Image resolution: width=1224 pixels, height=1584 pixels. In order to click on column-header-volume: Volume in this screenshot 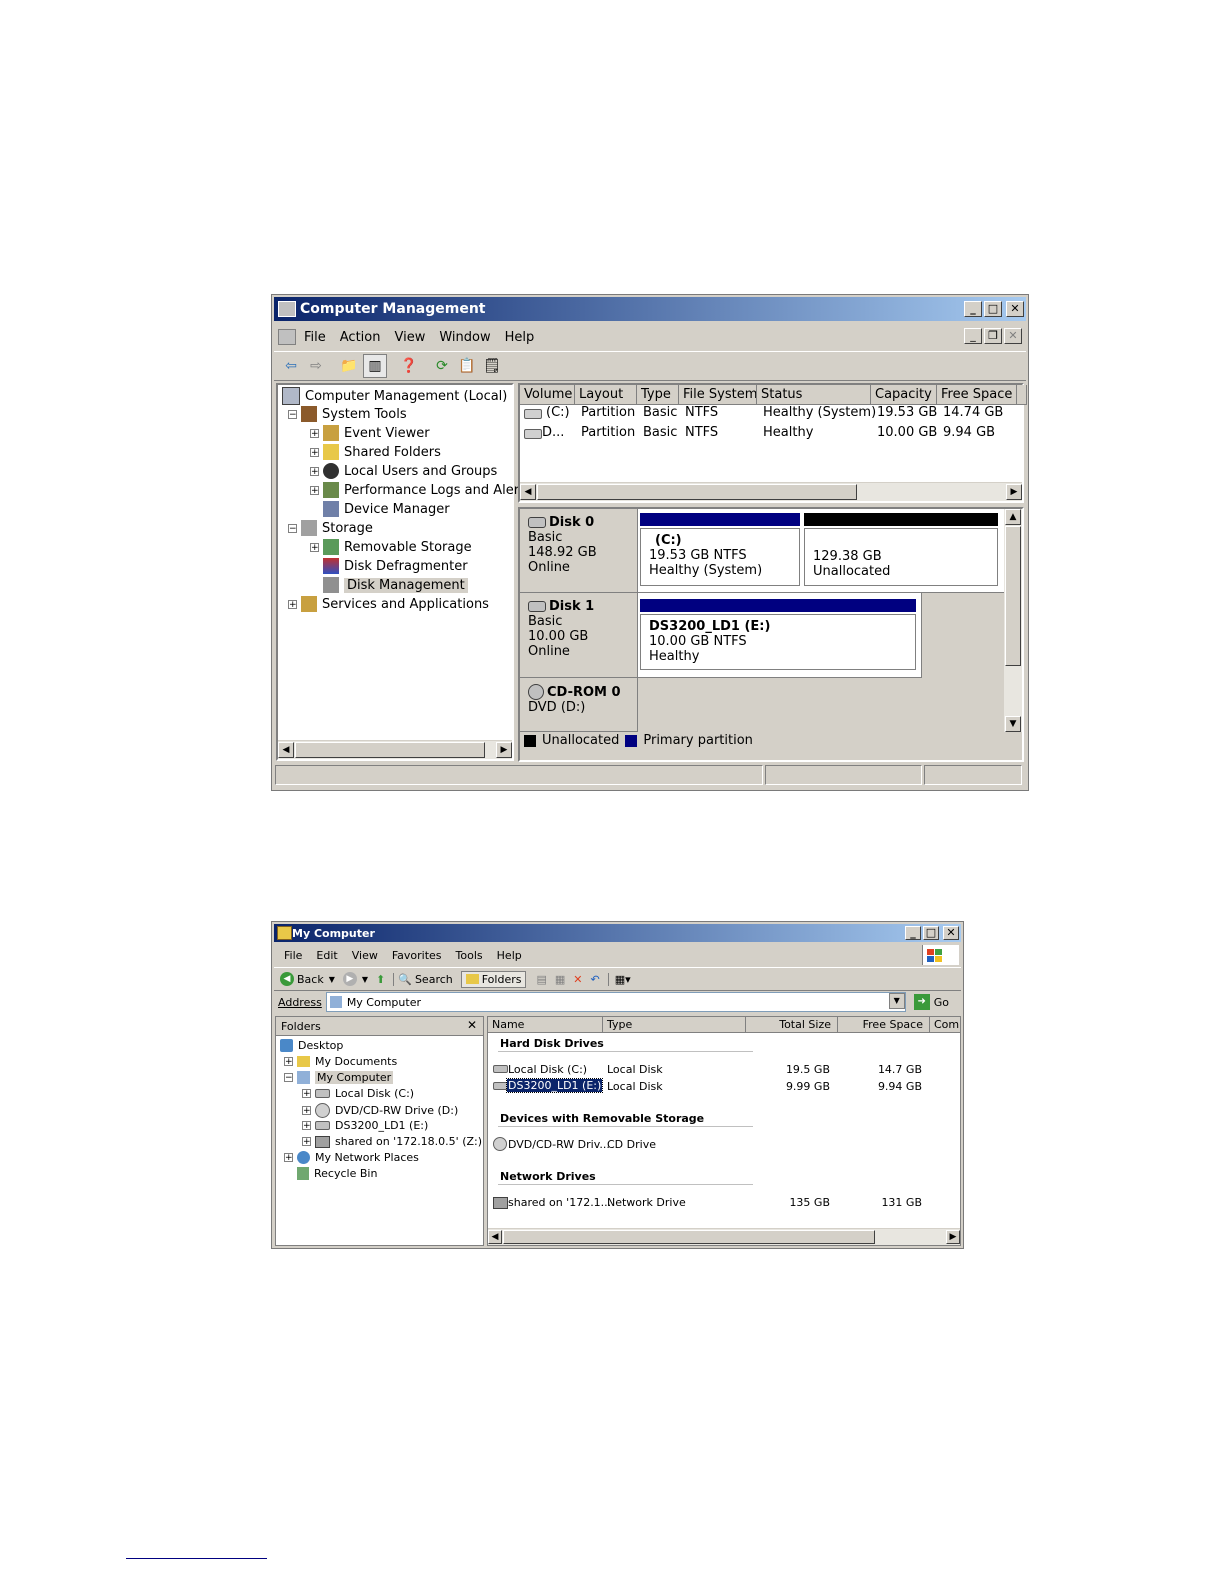, I will do `click(547, 395)`.